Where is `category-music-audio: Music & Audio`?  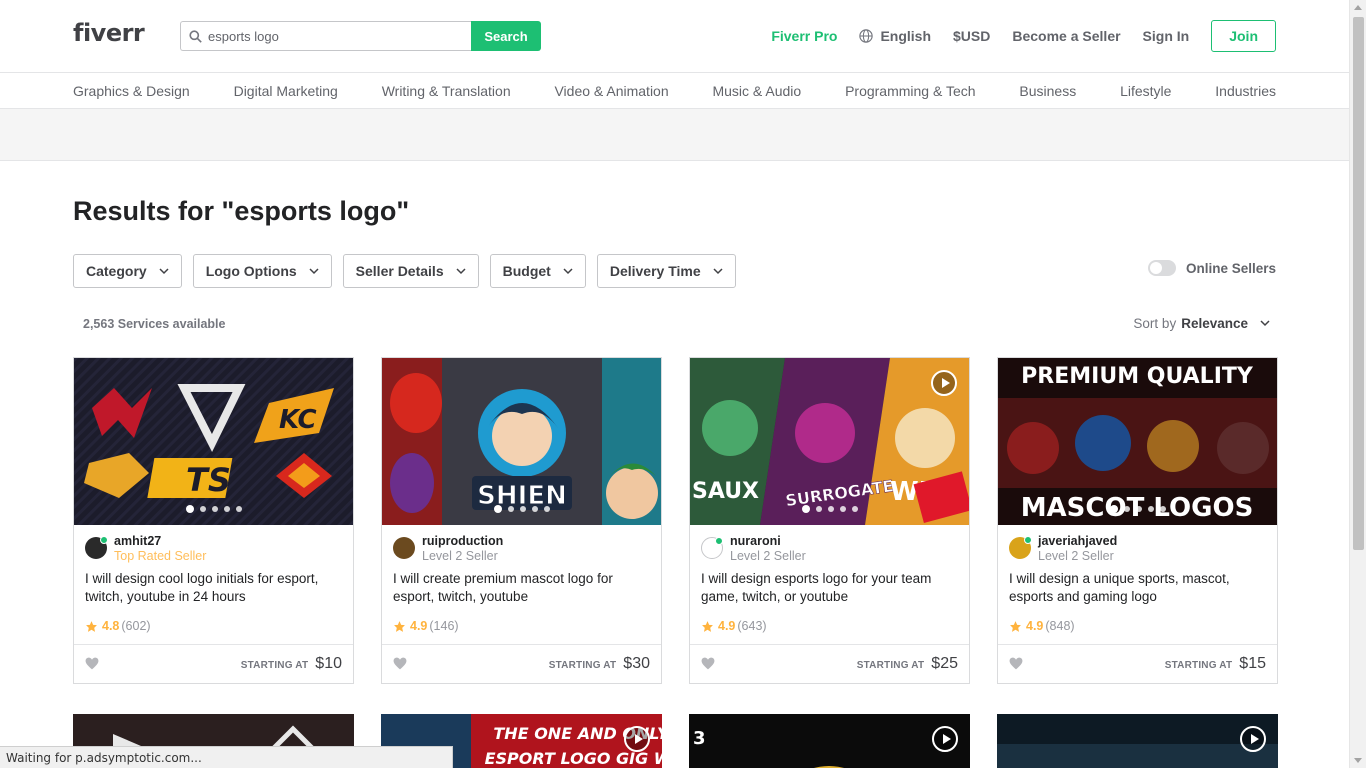
category-music-audio: Music & Audio is located at coordinates (756, 91).